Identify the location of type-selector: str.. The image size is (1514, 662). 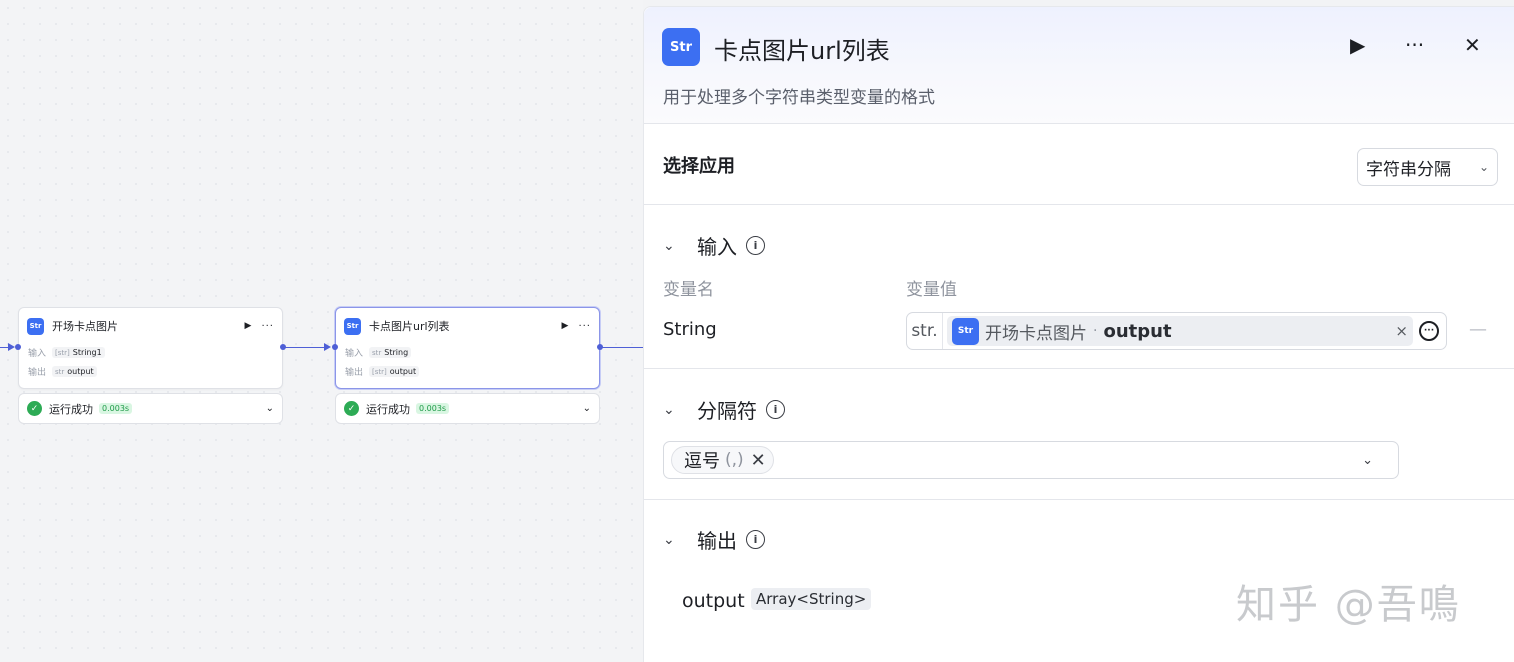
(925, 331).